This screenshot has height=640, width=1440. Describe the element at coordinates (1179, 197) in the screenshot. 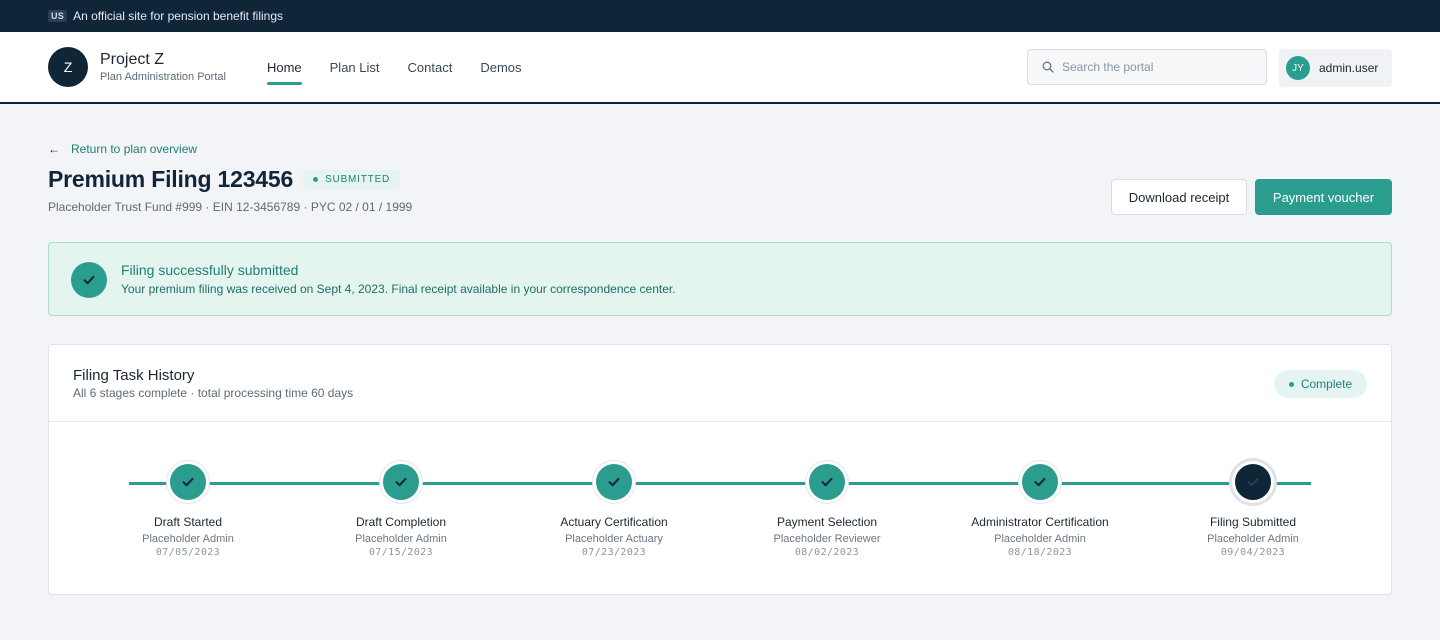

I see `download-receipt-button: Download receipt` at that location.